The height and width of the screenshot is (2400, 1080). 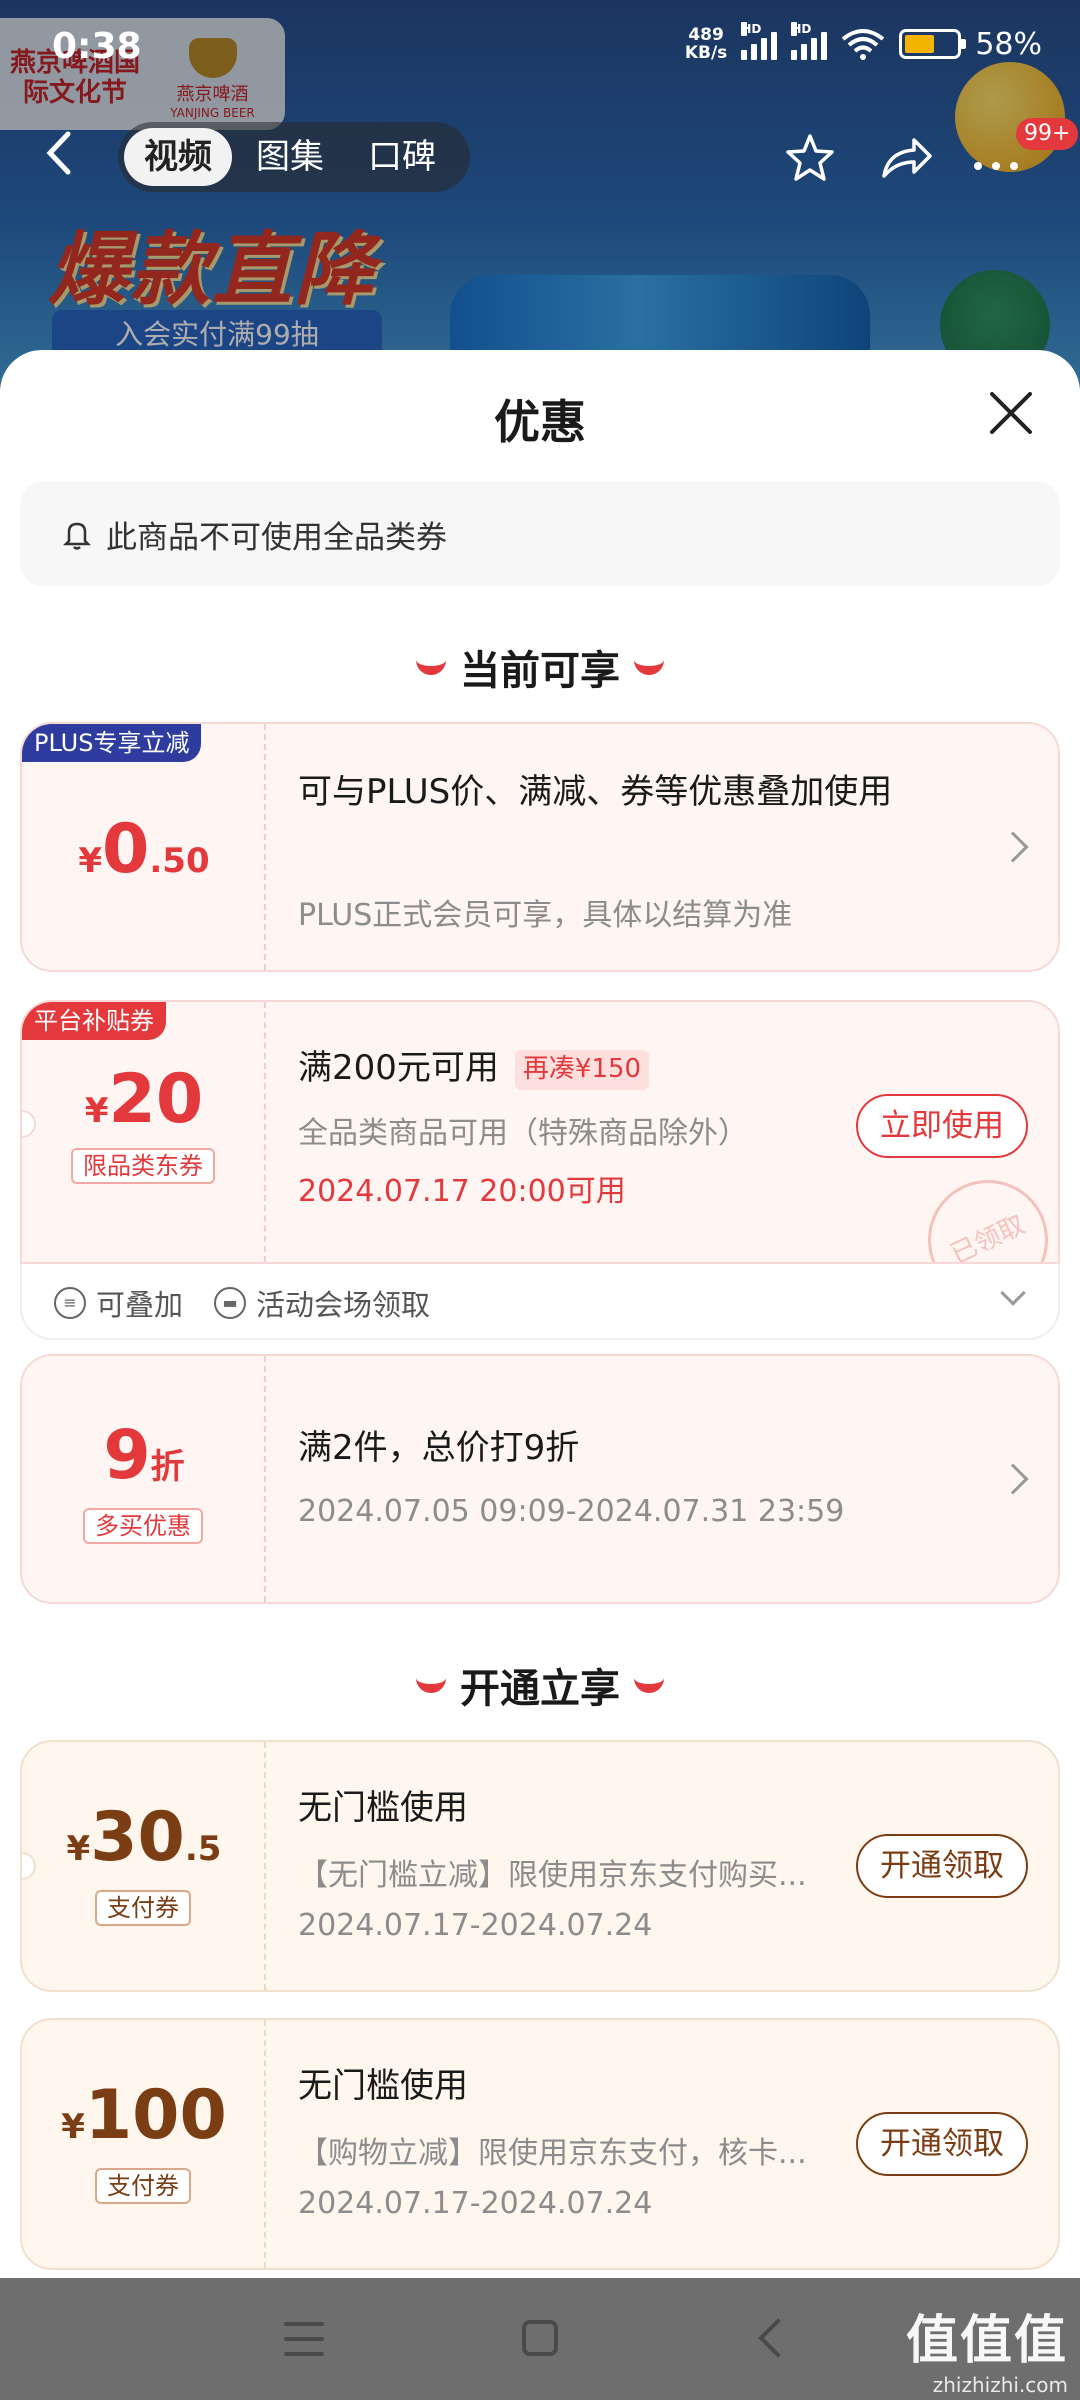 I want to click on recents-menu-icon, so click(x=304, y=2339).